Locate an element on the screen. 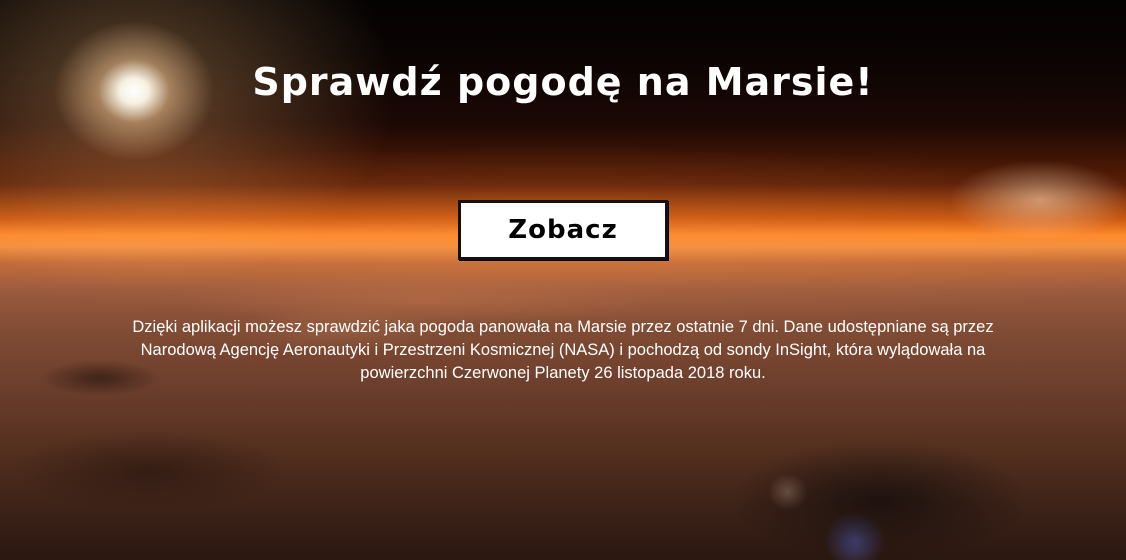 The image size is (1126, 560). page-title: Sprawdź pogodę na Marsie! is located at coordinates (563, 82).